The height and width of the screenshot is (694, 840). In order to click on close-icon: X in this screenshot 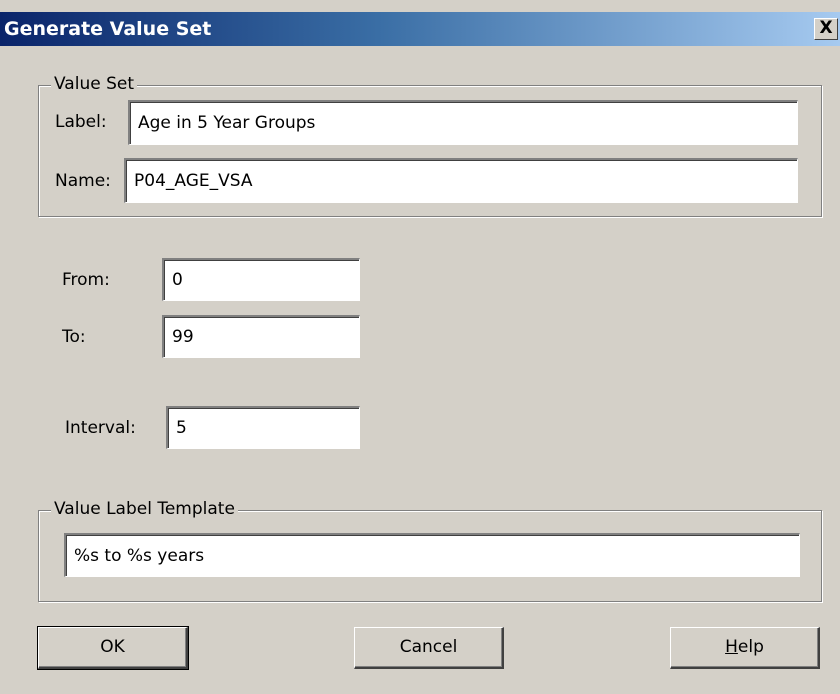, I will do `click(826, 28)`.